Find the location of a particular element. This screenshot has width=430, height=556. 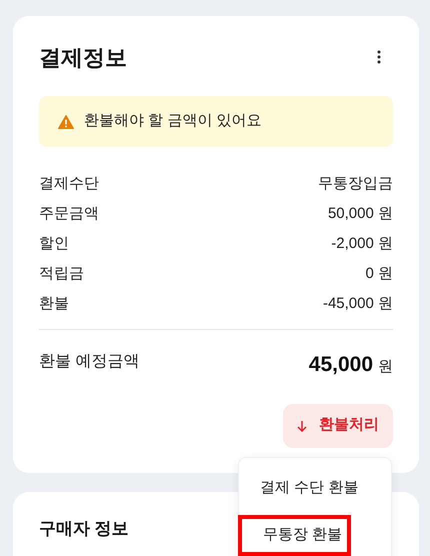

row-label: 환불 is located at coordinates (54, 304).